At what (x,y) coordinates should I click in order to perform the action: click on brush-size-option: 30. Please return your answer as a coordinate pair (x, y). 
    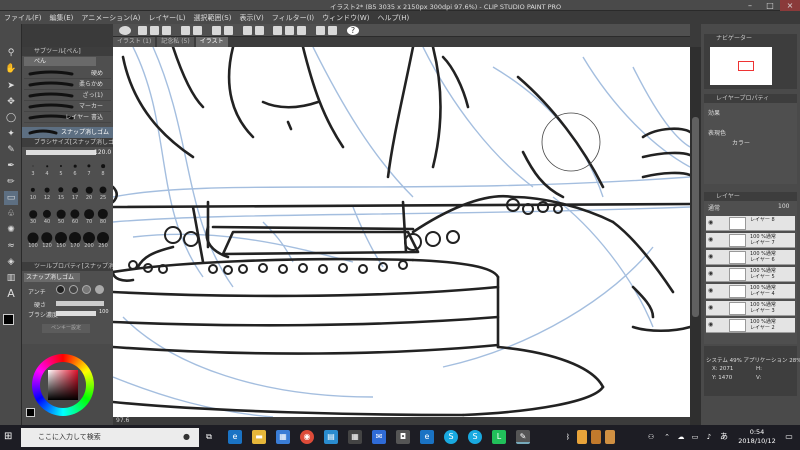
    Looking at the image, I should click on (33, 216).